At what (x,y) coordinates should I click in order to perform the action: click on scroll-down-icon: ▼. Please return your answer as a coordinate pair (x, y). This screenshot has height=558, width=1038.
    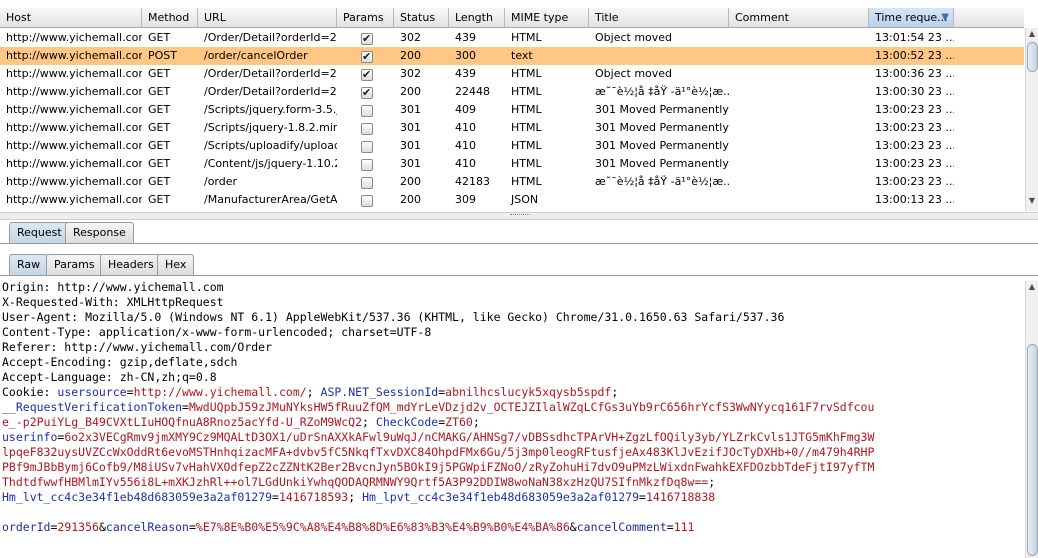
    Looking at the image, I should click on (1032, 201).